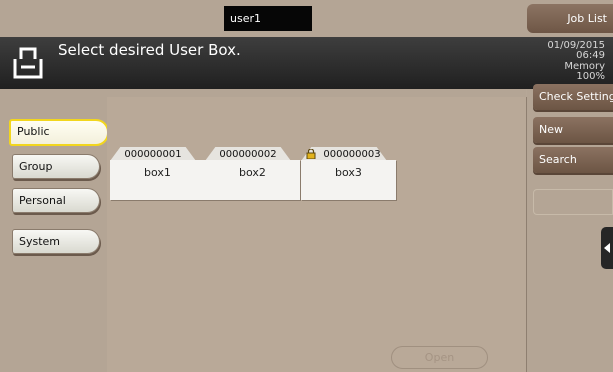 Image resolution: width=613 pixels, height=372 pixels. What do you see at coordinates (573, 97) in the screenshot?
I see `check-setting-button: Check Setting` at bounding box center [573, 97].